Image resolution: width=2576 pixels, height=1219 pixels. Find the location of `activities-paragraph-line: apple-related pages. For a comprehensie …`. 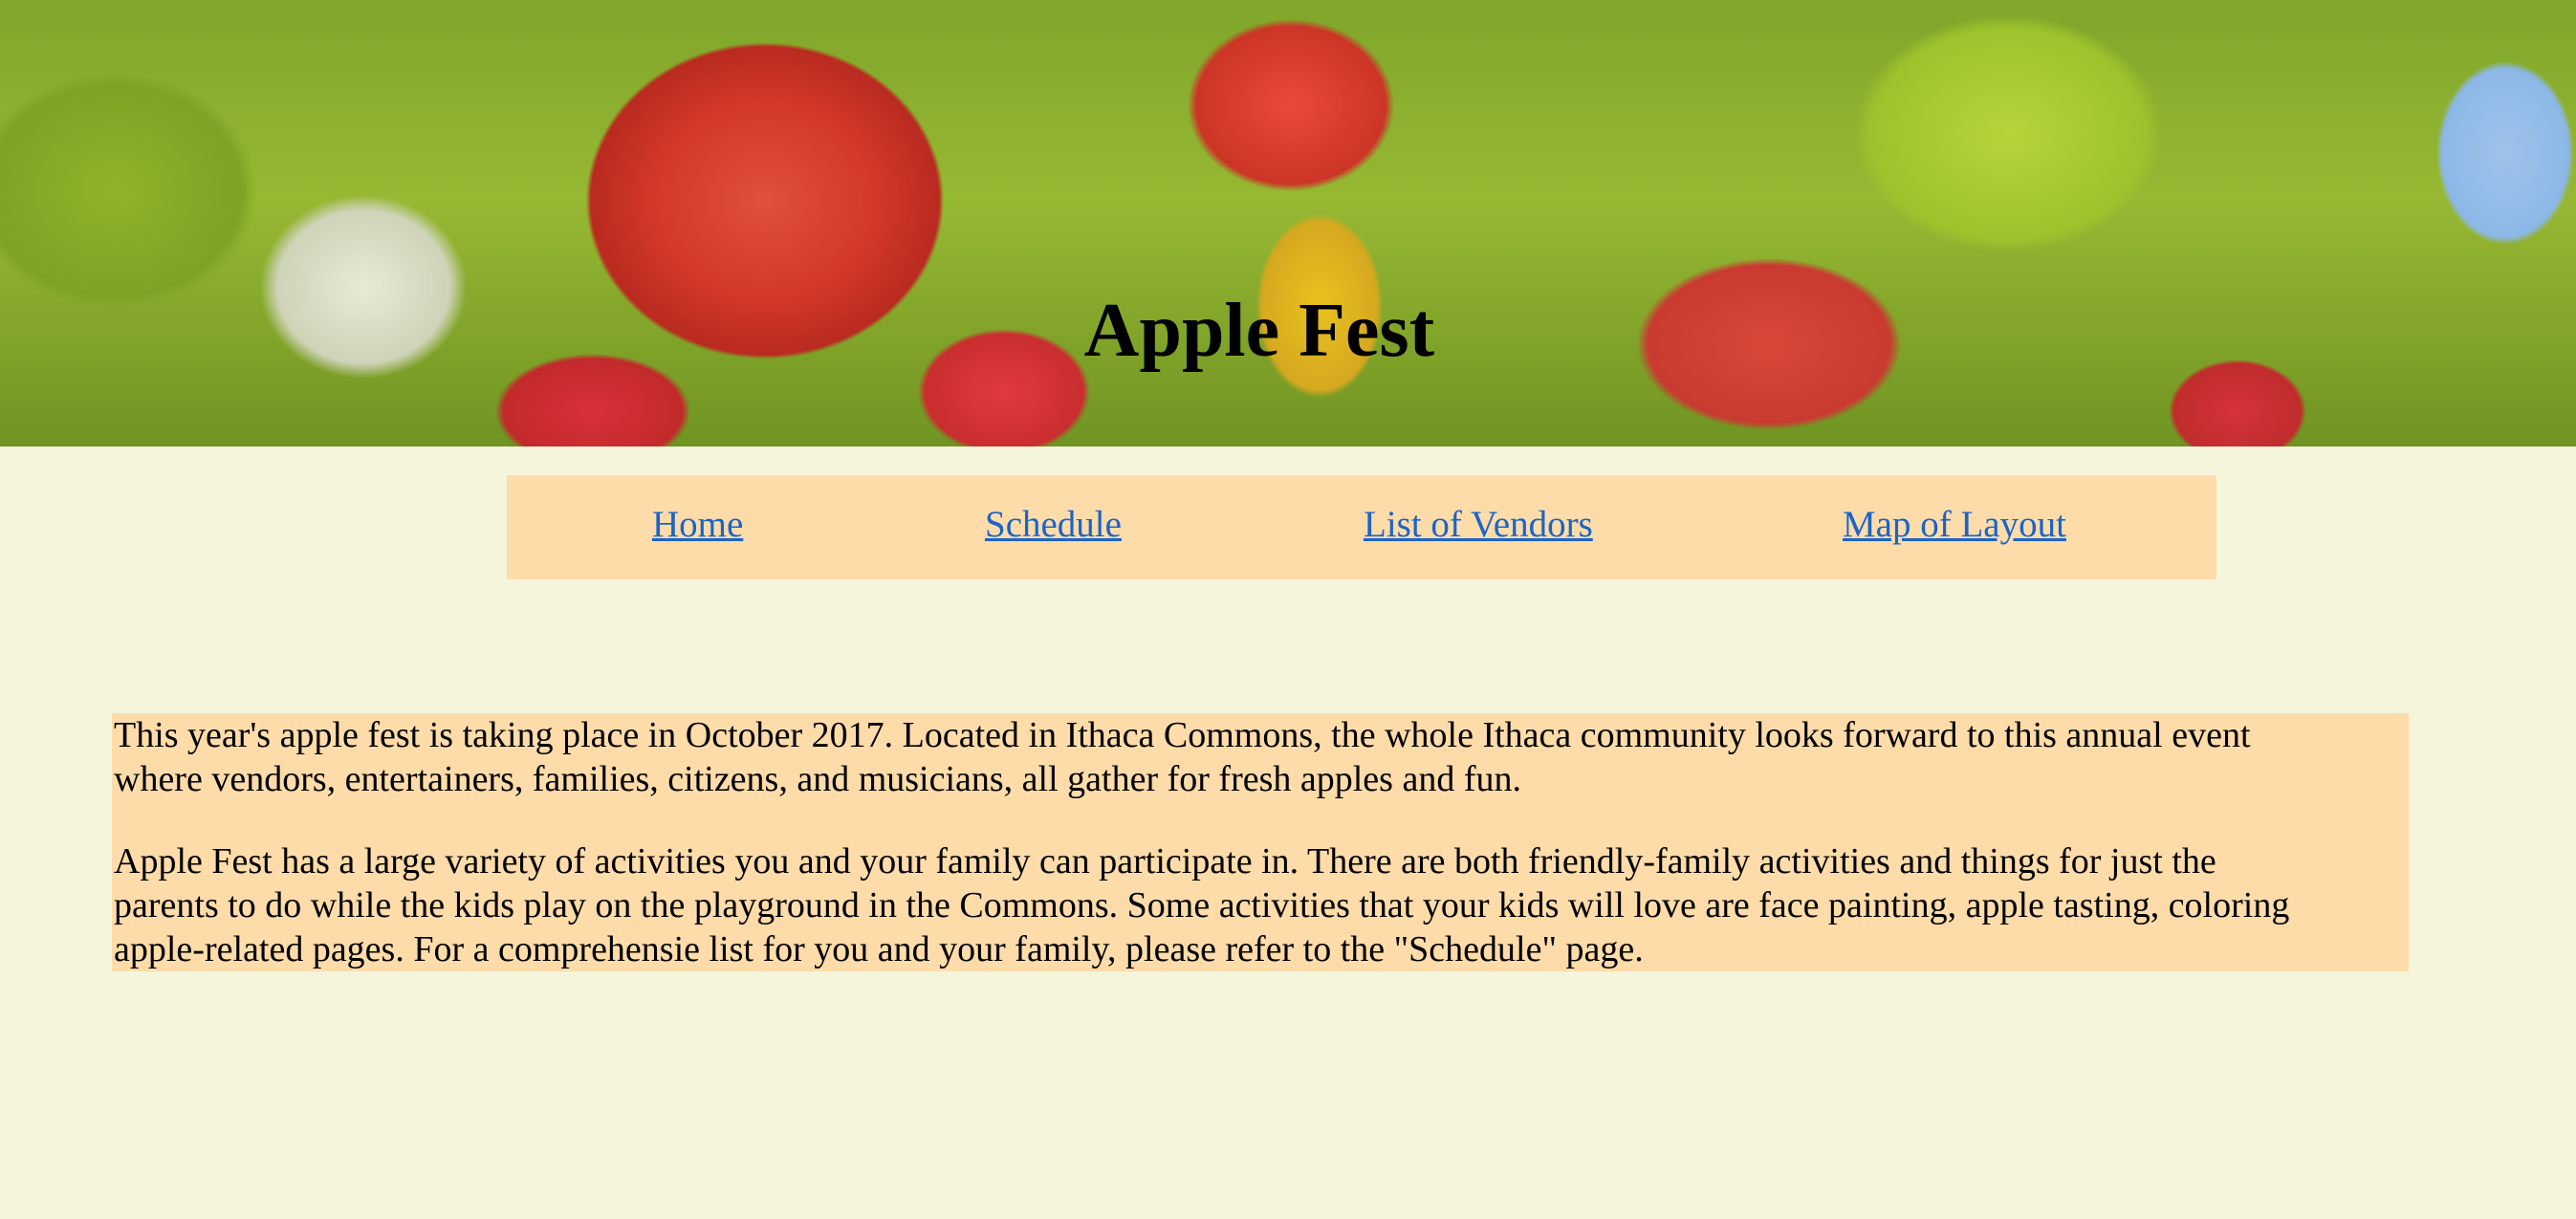

activities-paragraph-line: apple-related pages. For a comprehensie … is located at coordinates (879, 949).